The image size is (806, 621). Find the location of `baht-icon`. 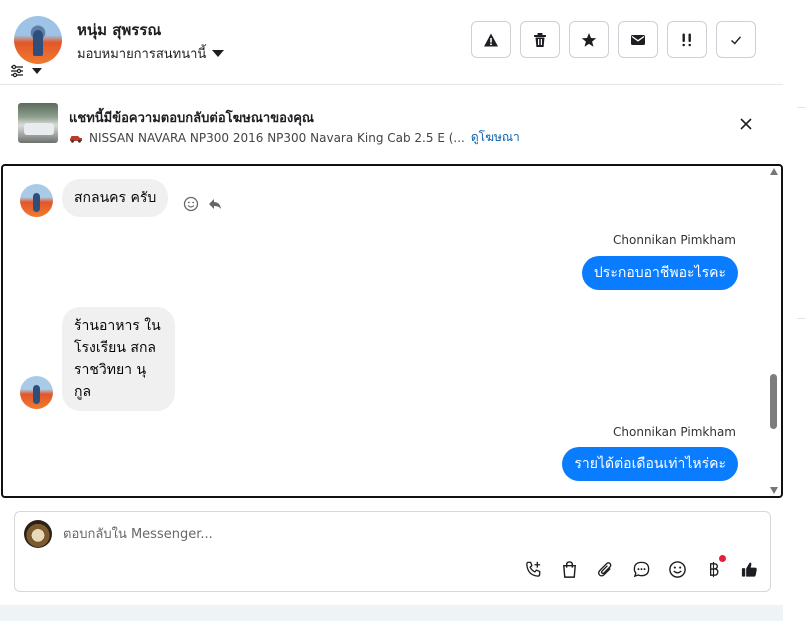

baht-icon is located at coordinates (713, 569).